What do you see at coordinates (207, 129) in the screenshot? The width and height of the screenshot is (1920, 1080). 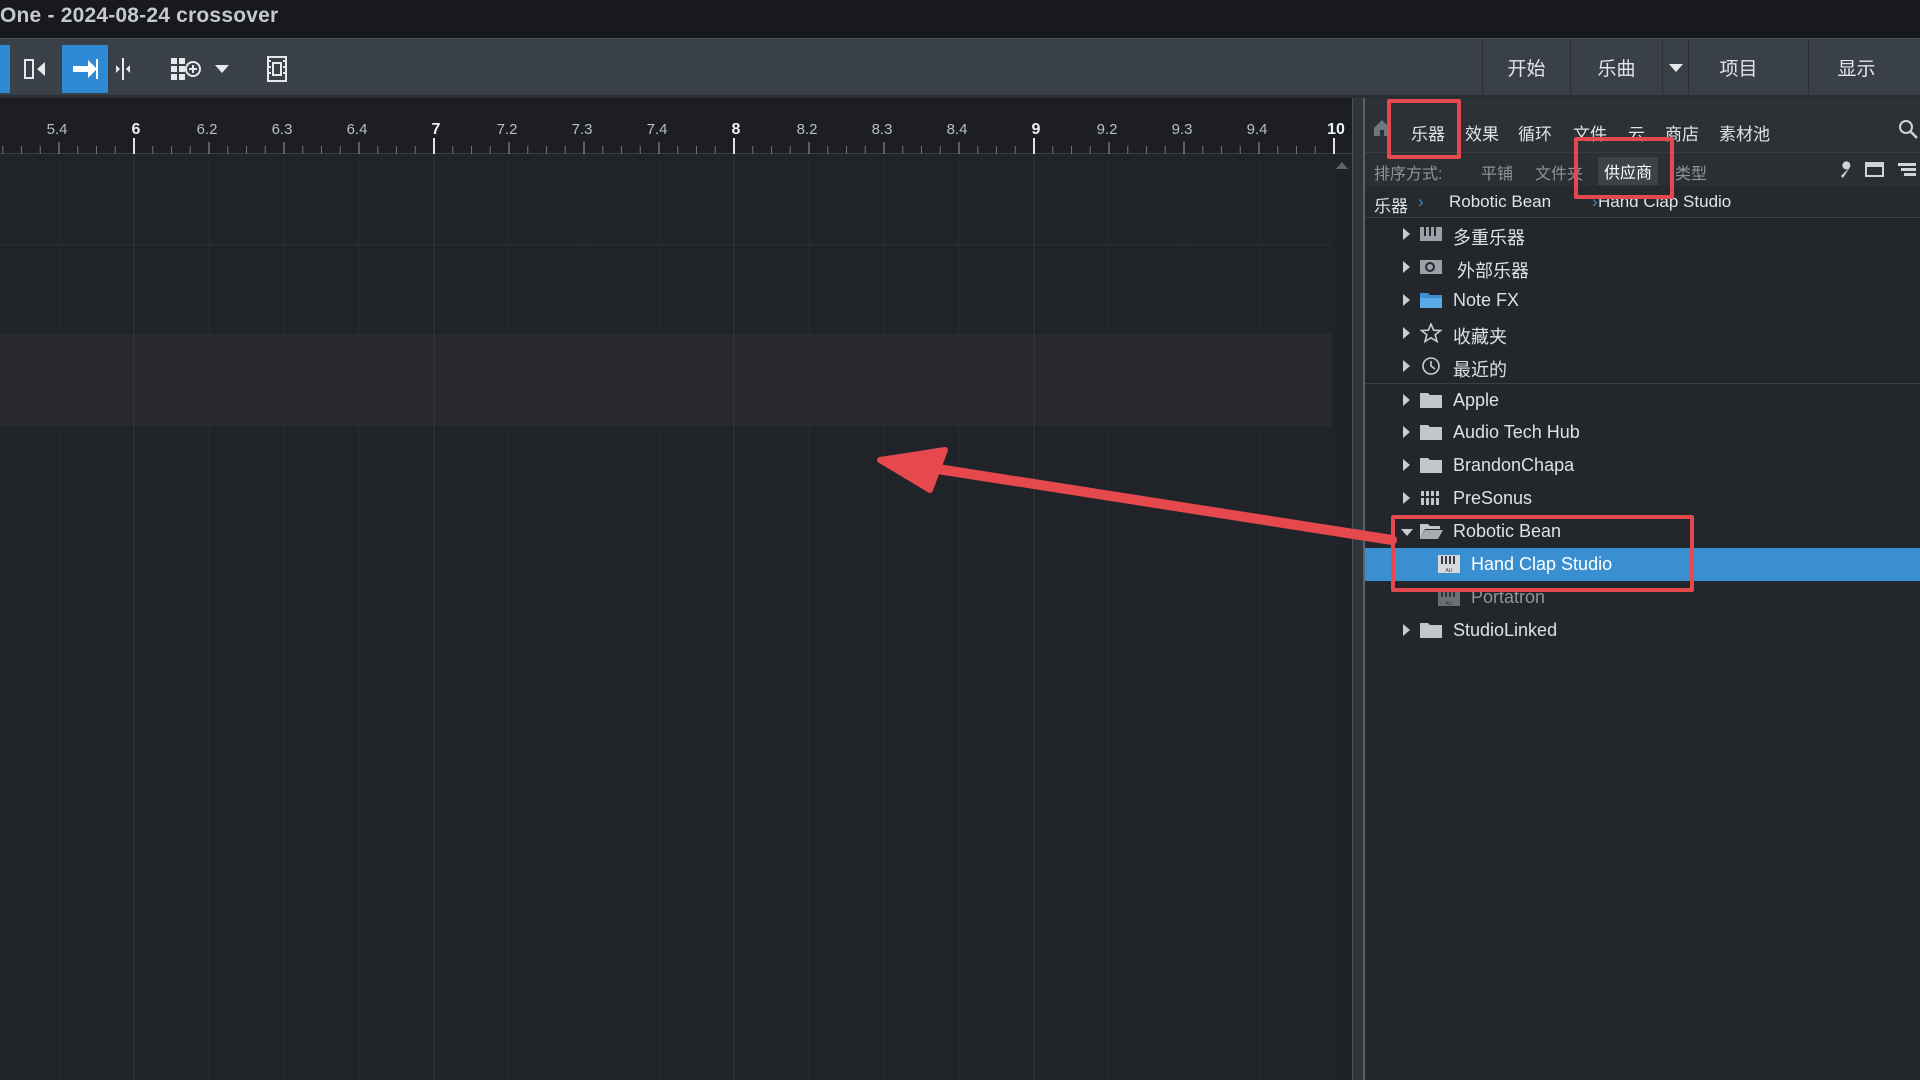 I see `ruler-label: 6.2` at bounding box center [207, 129].